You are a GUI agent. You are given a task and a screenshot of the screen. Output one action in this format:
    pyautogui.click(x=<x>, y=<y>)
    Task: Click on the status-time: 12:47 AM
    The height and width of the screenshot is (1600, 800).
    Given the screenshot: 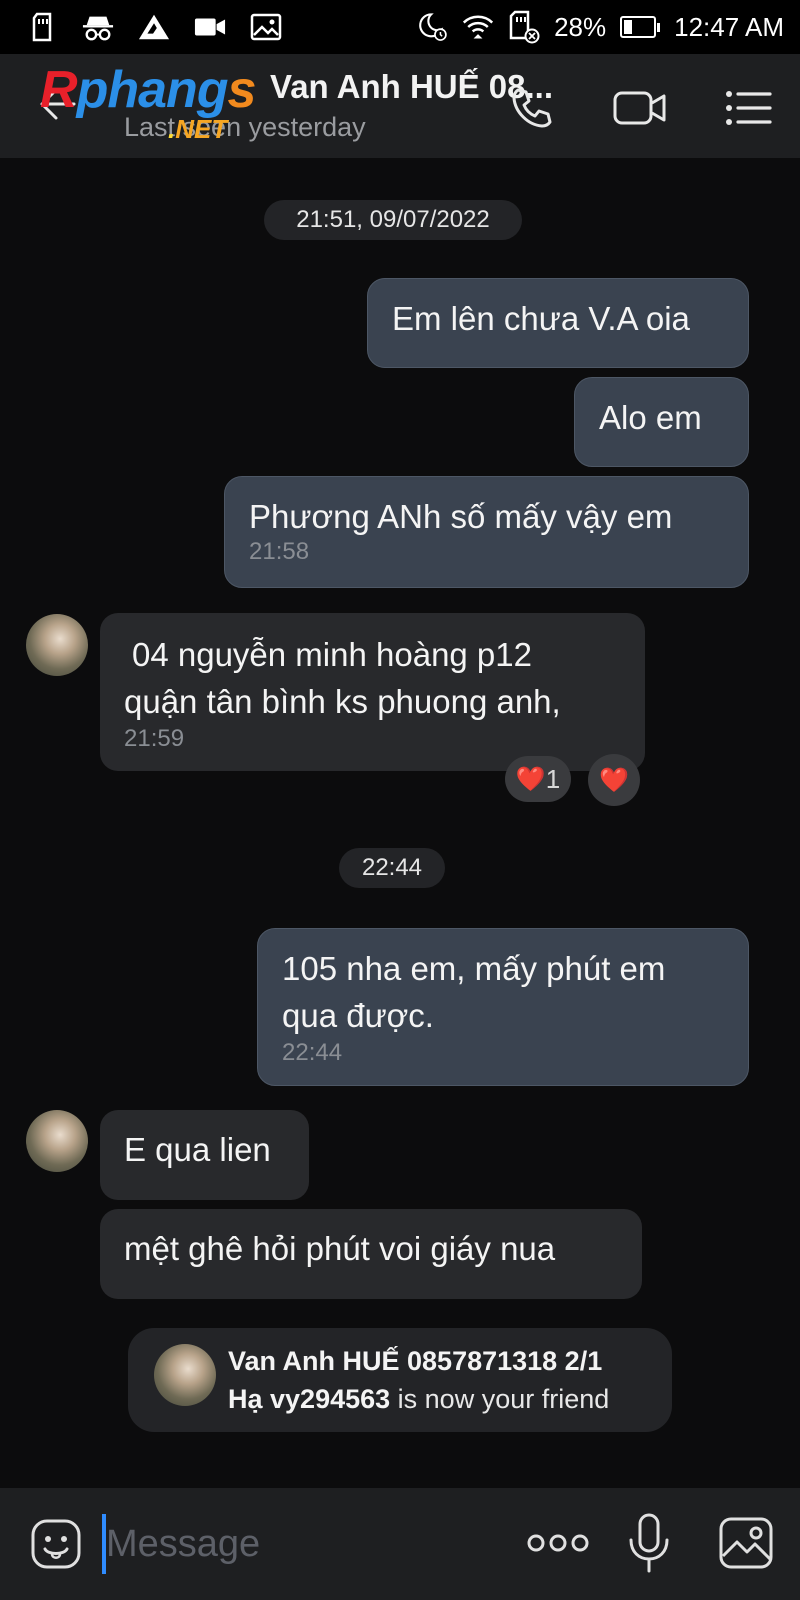 What is the action you would take?
    pyautogui.click(x=729, y=26)
    